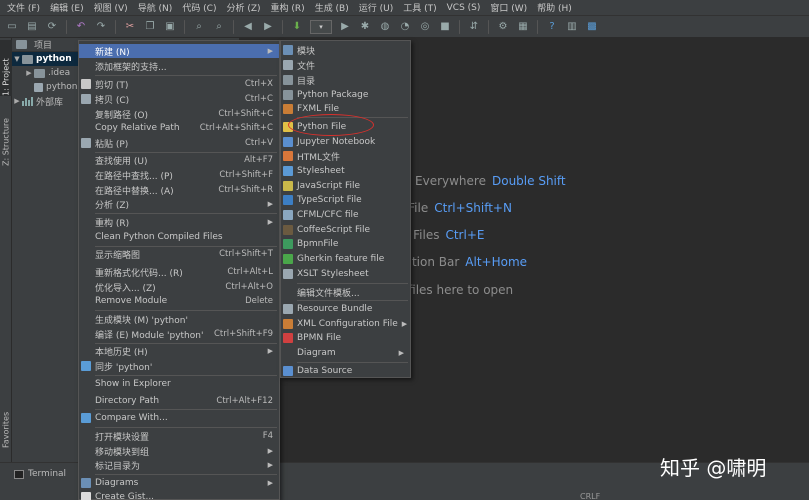 The image size is (809, 500). What do you see at coordinates (345, 338) in the screenshot?
I see `new-submenu-item: BPMN File` at bounding box center [345, 338].